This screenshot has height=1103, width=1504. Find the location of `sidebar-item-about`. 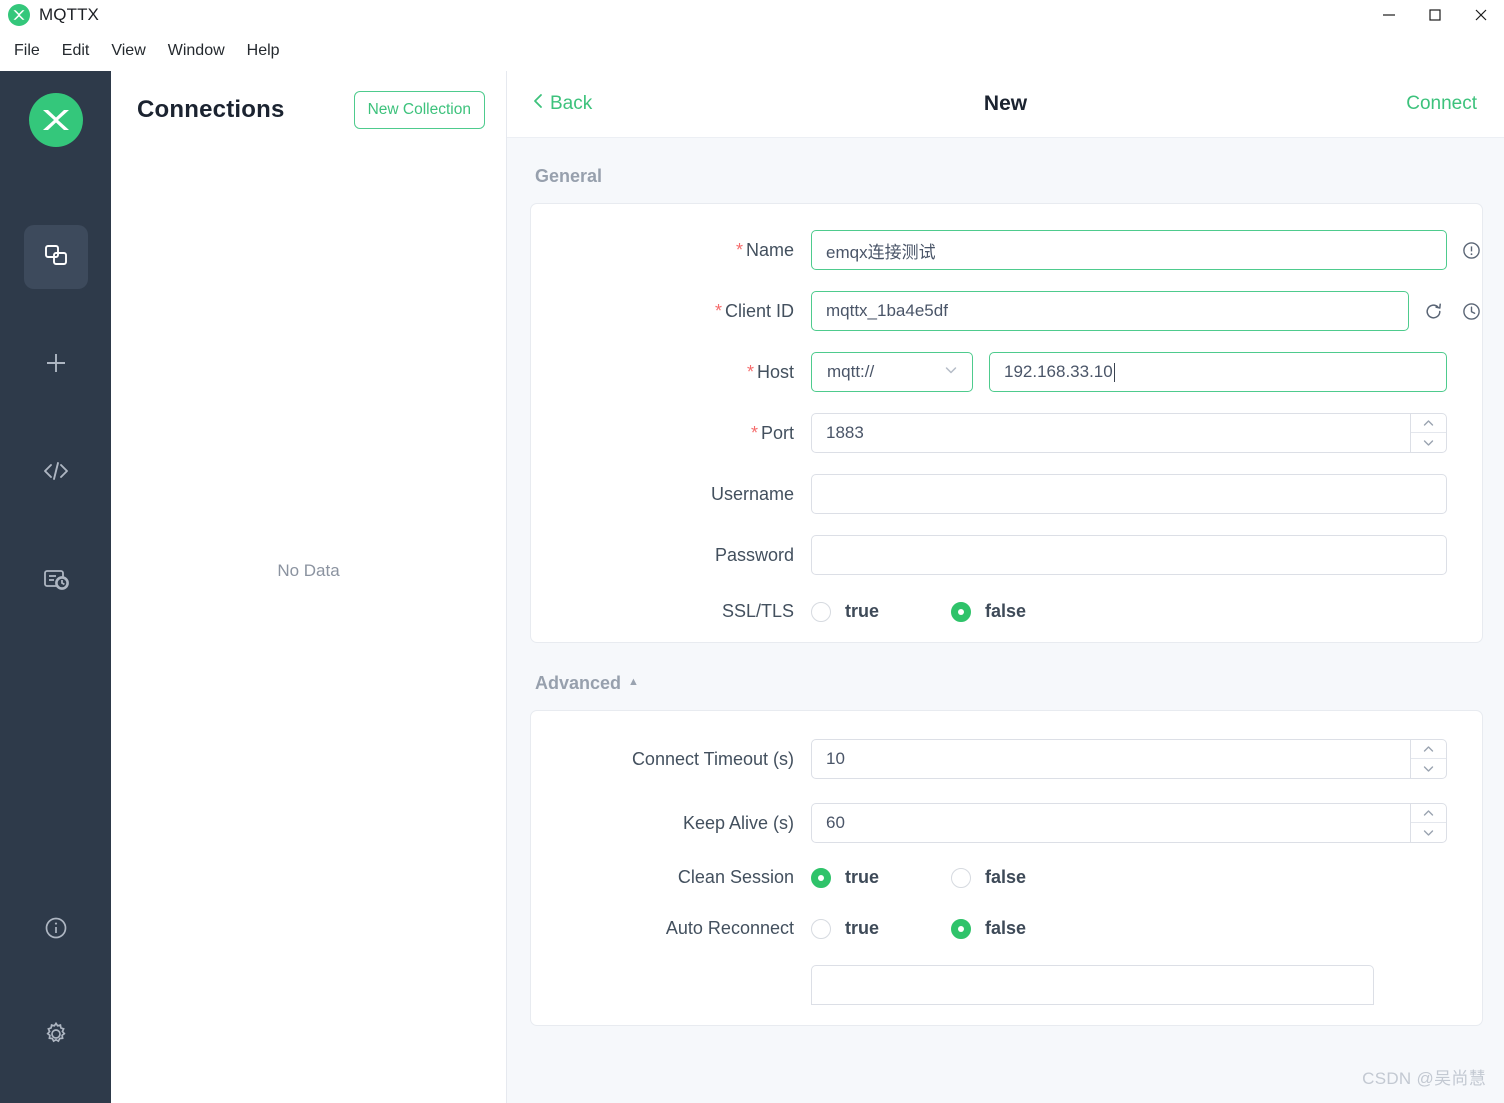

sidebar-item-about is located at coordinates (56, 930).